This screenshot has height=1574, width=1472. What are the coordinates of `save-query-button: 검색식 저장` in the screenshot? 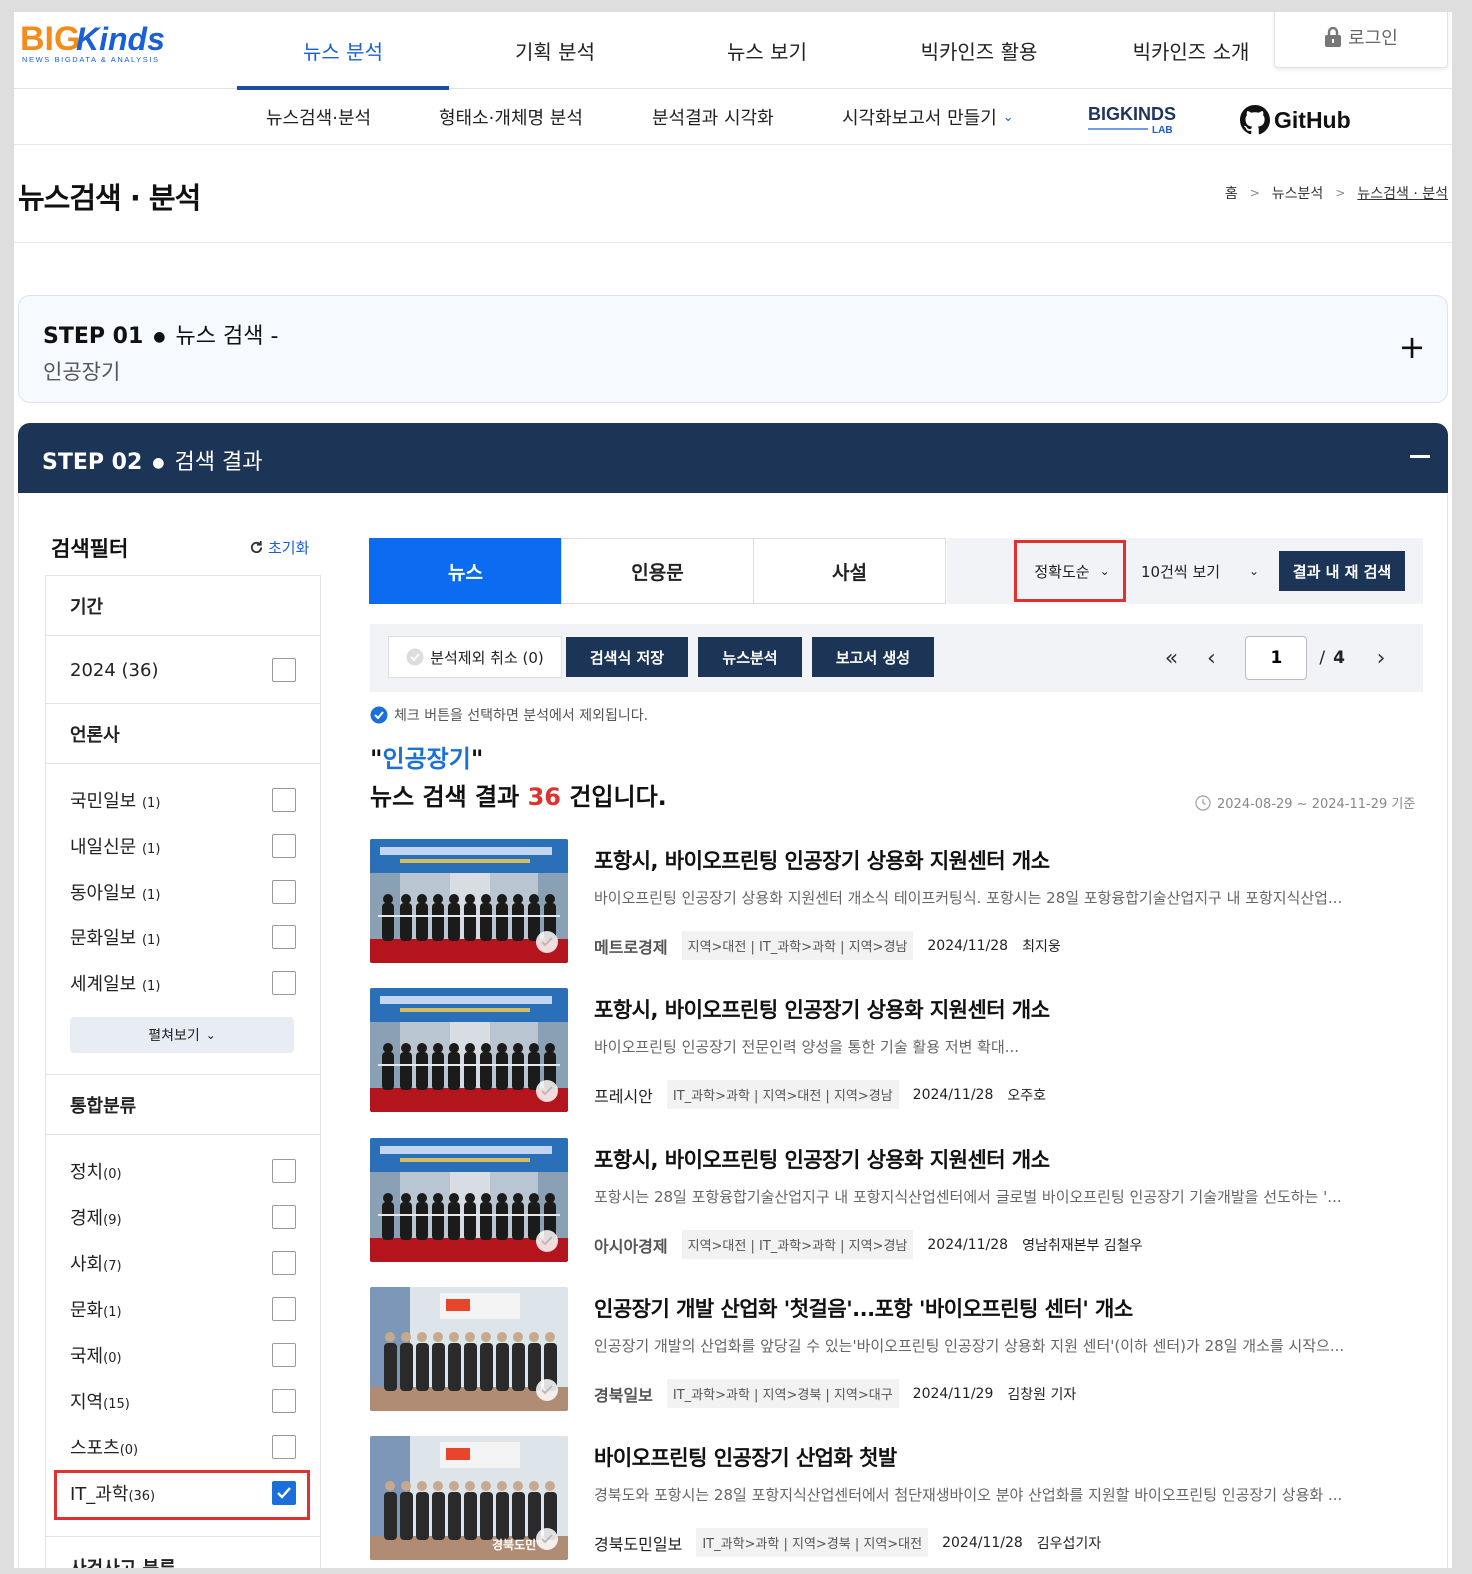 It's located at (627, 657).